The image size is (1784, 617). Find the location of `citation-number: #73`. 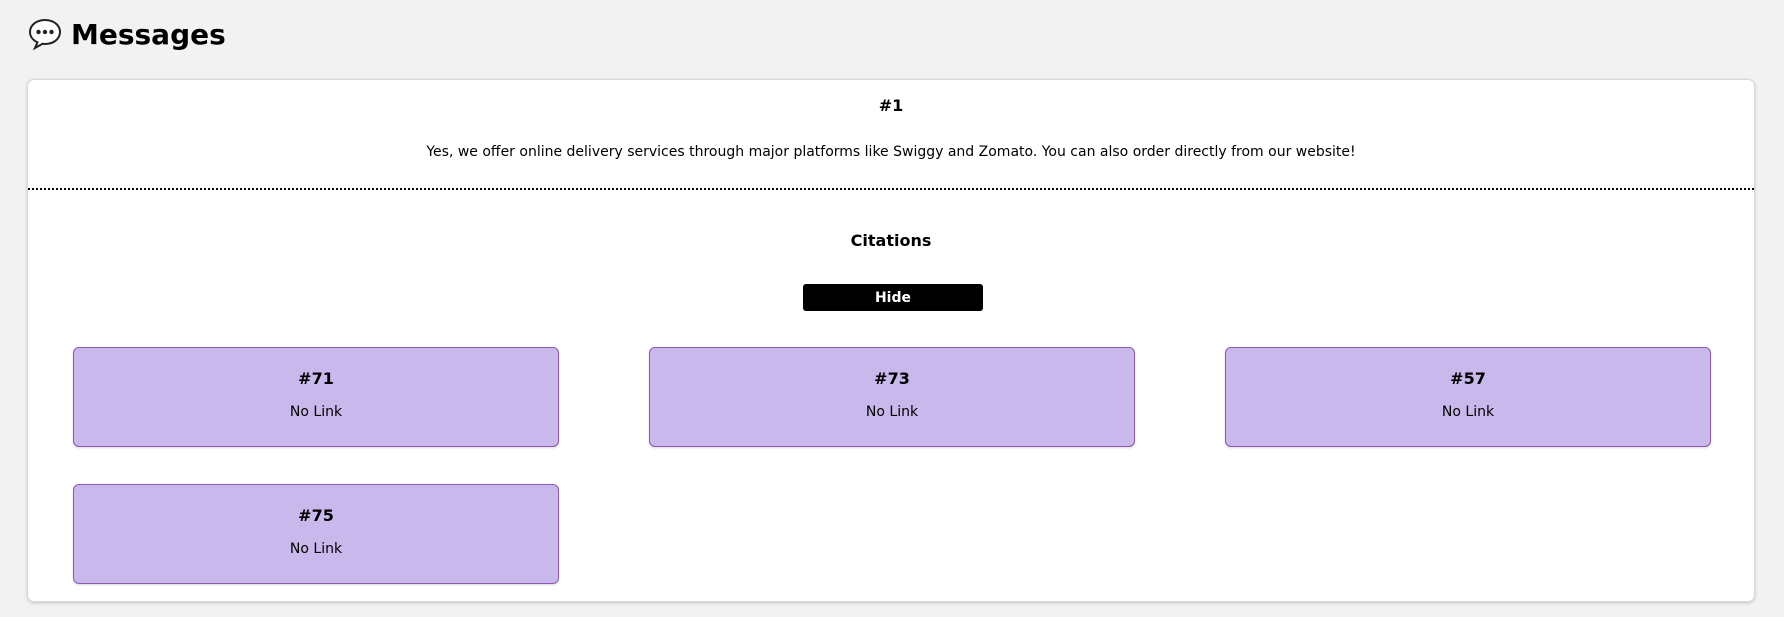

citation-number: #73 is located at coordinates (892, 378).